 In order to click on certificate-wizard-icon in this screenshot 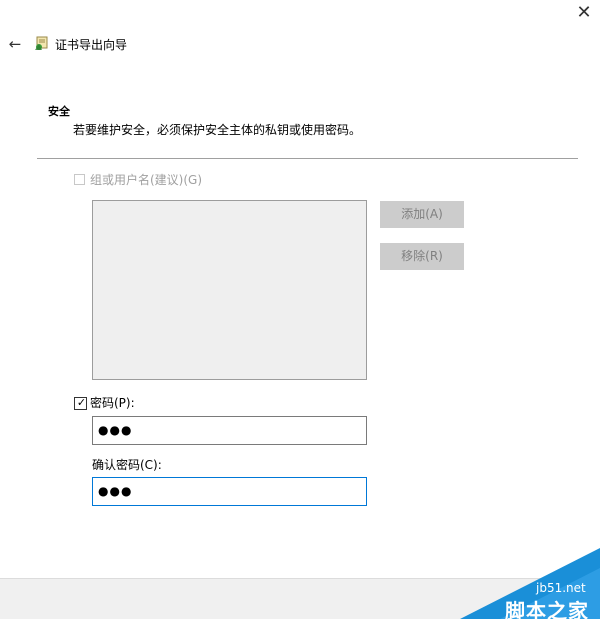, I will do `click(42, 43)`.